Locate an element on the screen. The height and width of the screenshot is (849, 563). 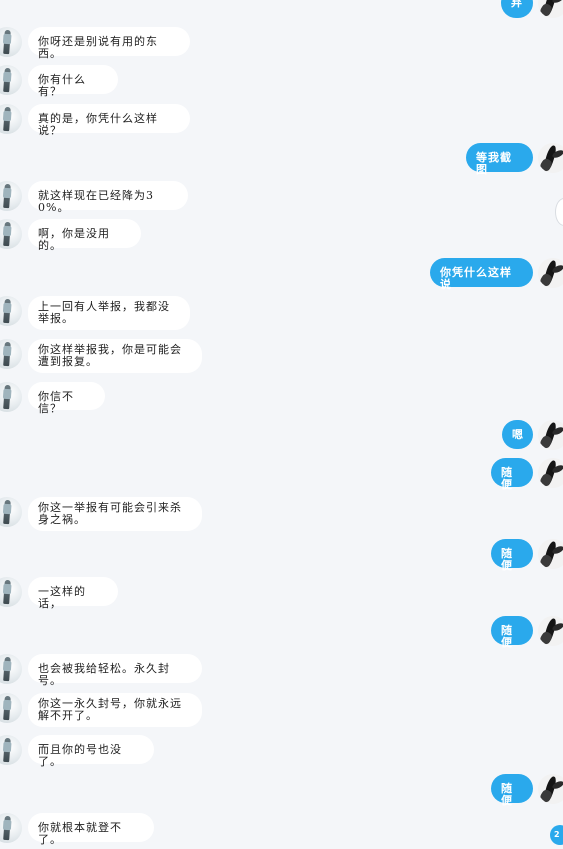
outgoing-message-bubble: 嗯 is located at coordinates (517, 434).